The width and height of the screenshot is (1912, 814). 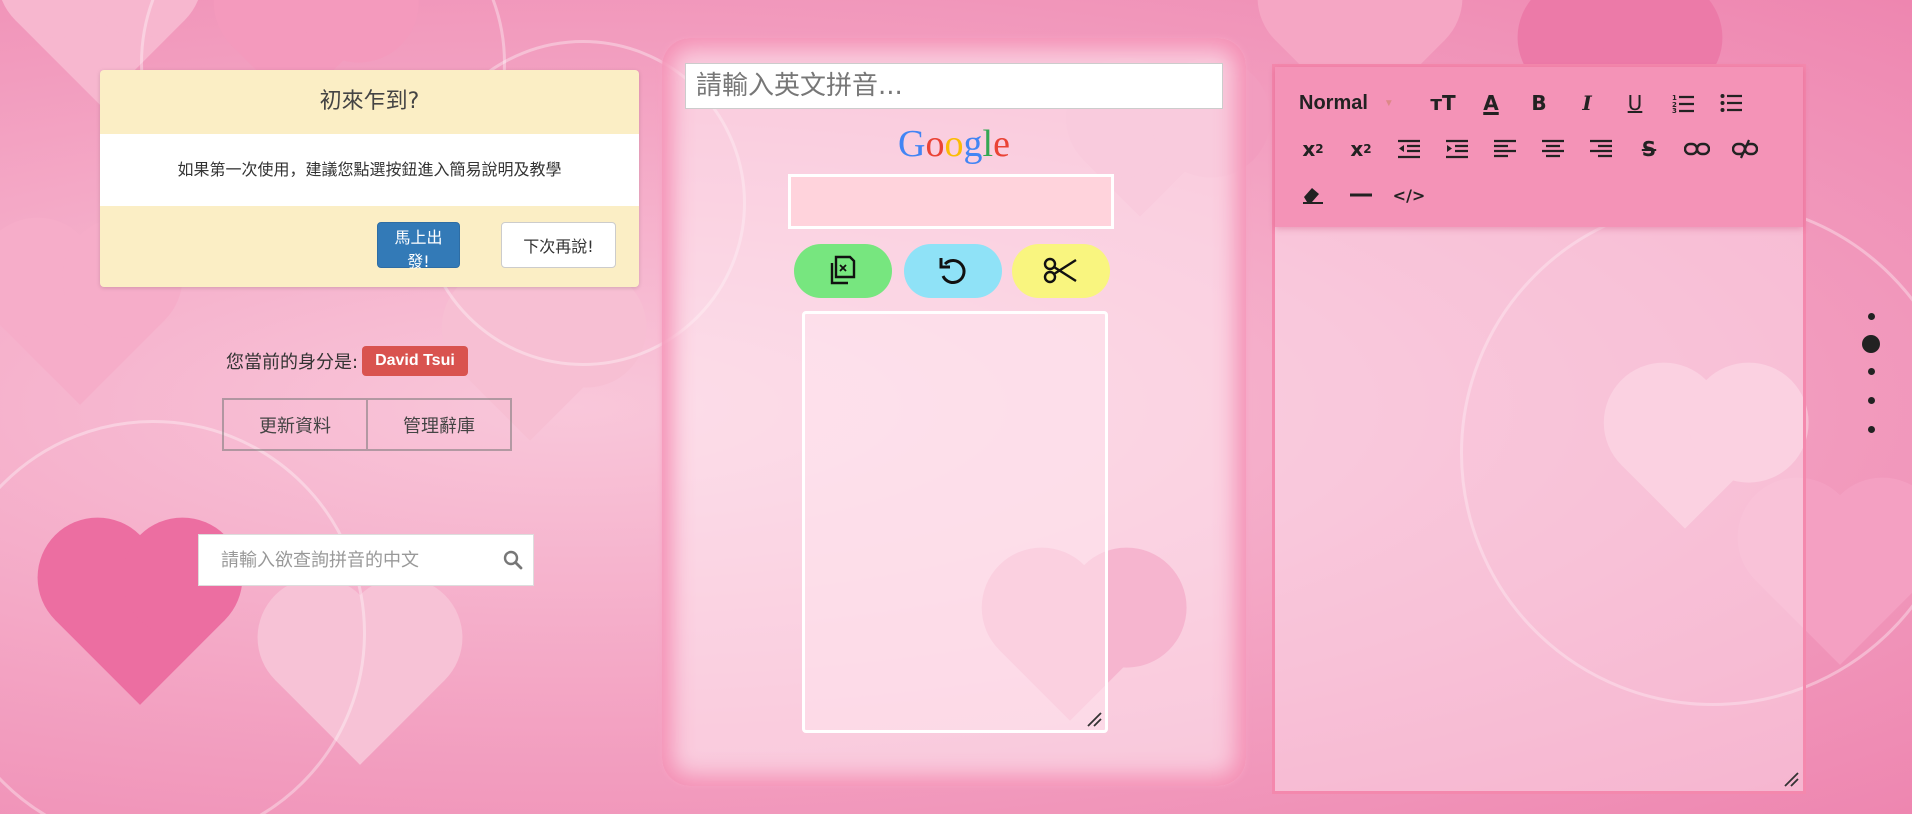 I want to click on user-badge: David Tsui, so click(x=415, y=361).